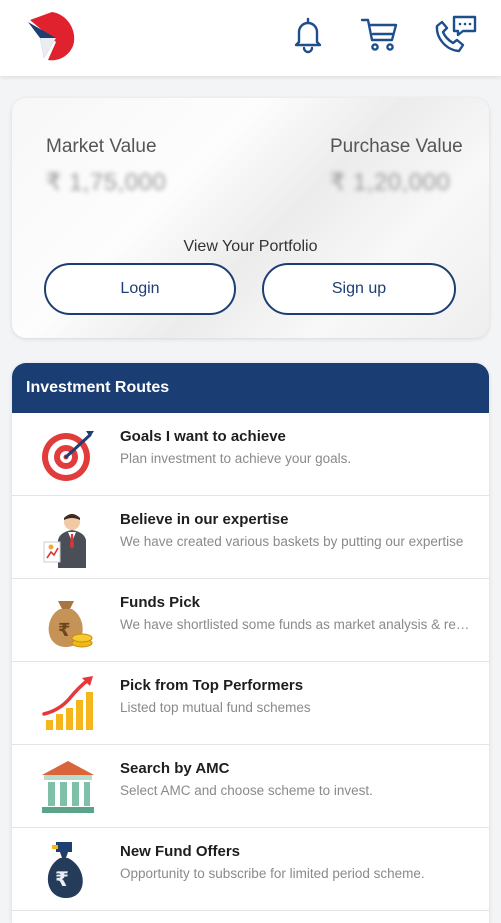  What do you see at coordinates (204, 519) in the screenshot?
I see `route-title: Believe in our expertise` at bounding box center [204, 519].